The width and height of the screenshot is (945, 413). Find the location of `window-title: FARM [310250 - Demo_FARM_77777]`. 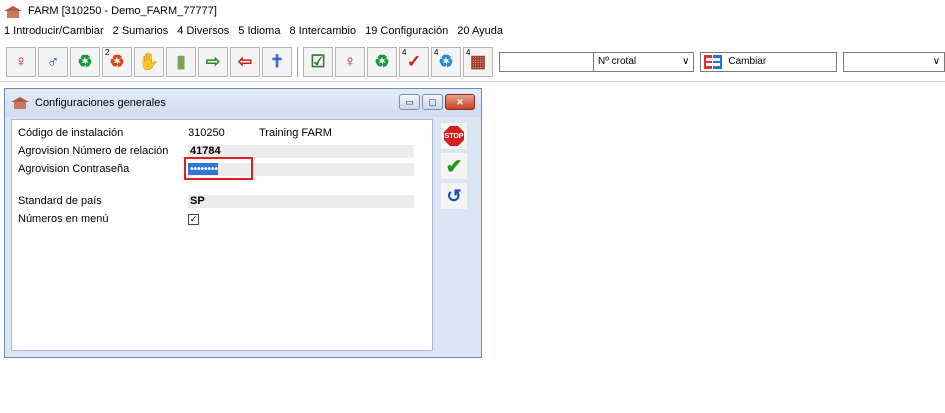

window-title: FARM [310250 - Demo_FARM_77777] is located at coordinates (122, 11).